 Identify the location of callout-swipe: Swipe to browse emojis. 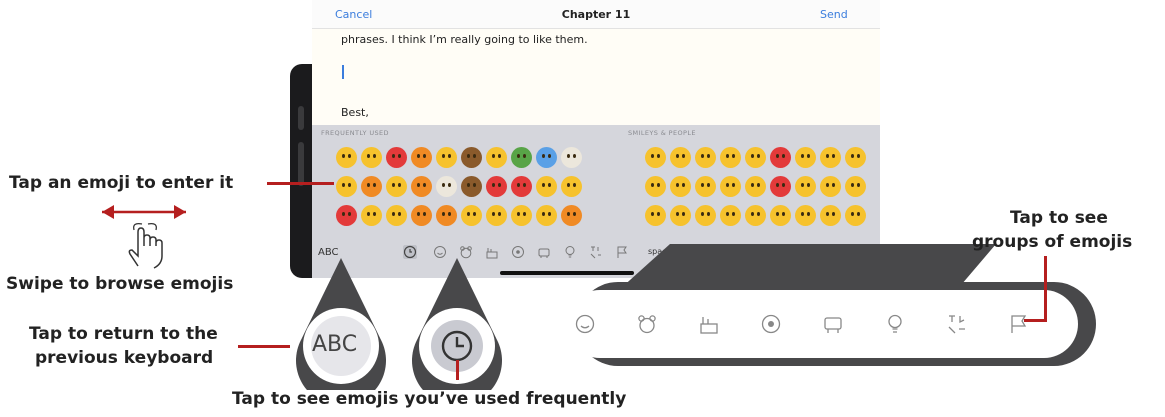
(120, 284).